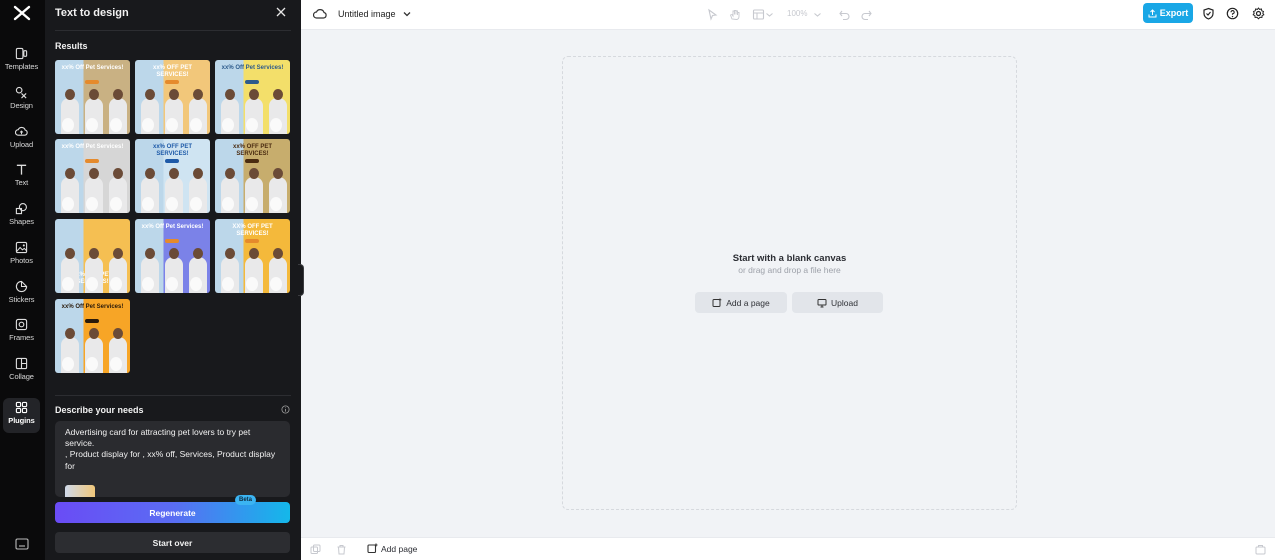 This screenshot has height=560, width=1275. What do you see at coordinates (21, 363) in the screenshot?
I see `collage-icon` at bounding box center [21, 363].